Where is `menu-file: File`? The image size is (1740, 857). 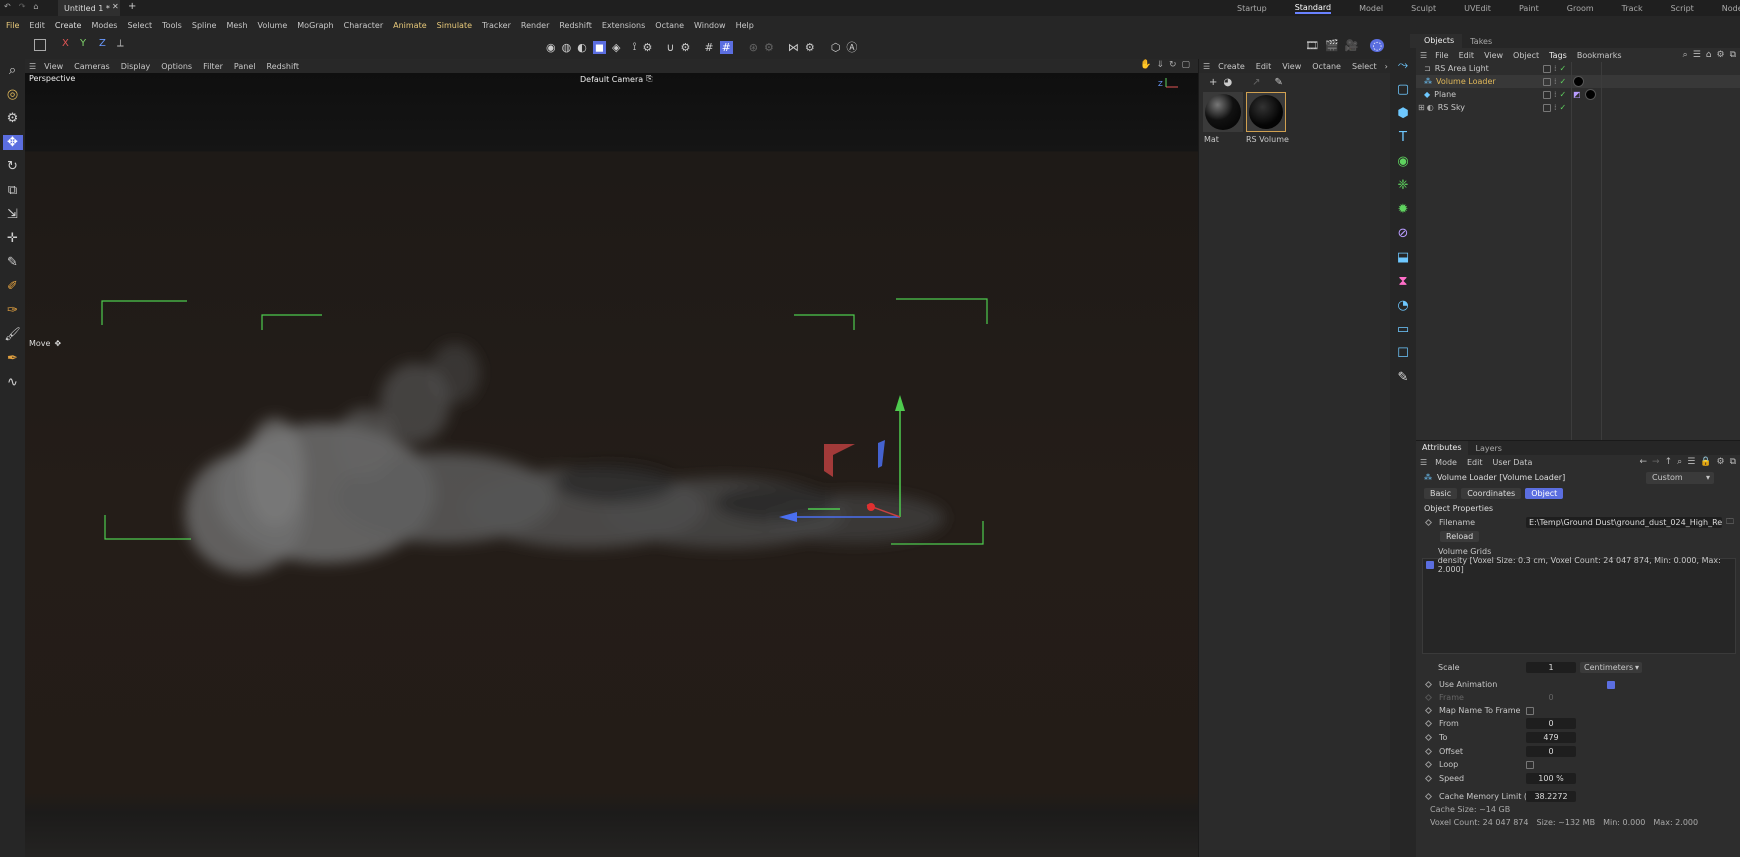
menu-file: File is located at coordinates (12, 25).